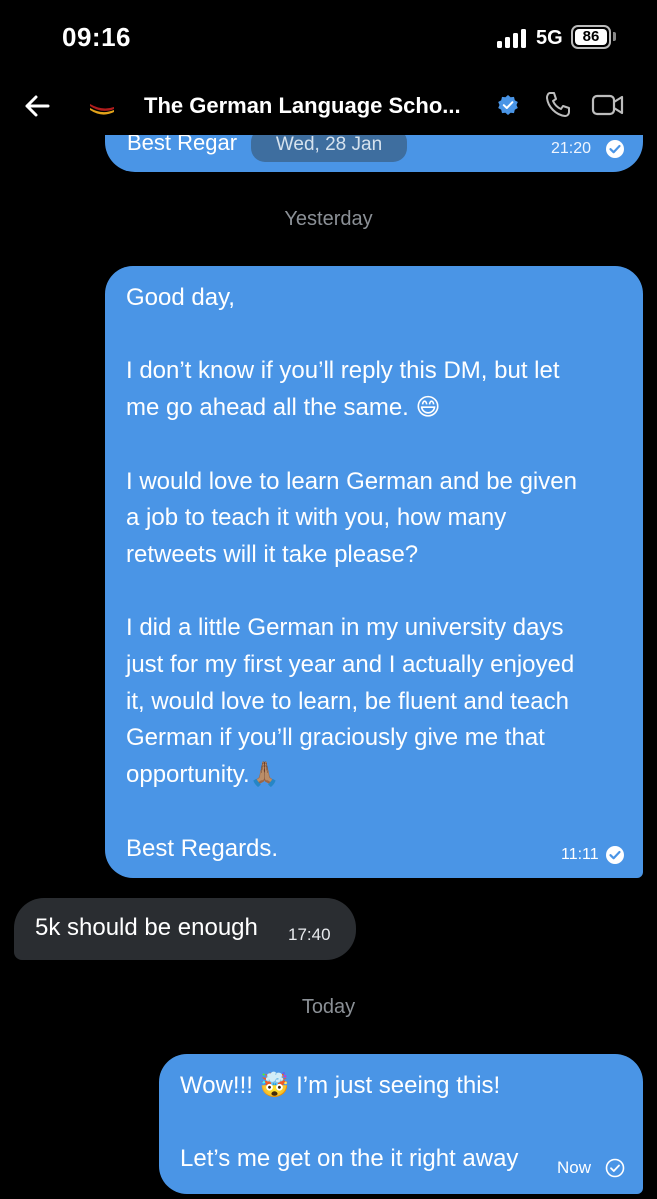 The width and height of the screenshot is (657, 1199). I want to click on message-time: 21:20, so click(571, 148).